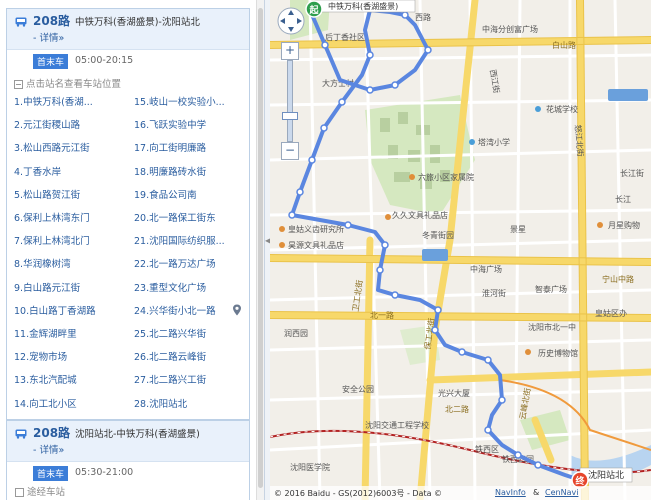 This screenshot has width=651, height=500. Describe the element at coordinates (19, 492) in the screenshot. I see `expand-icon` at that location.